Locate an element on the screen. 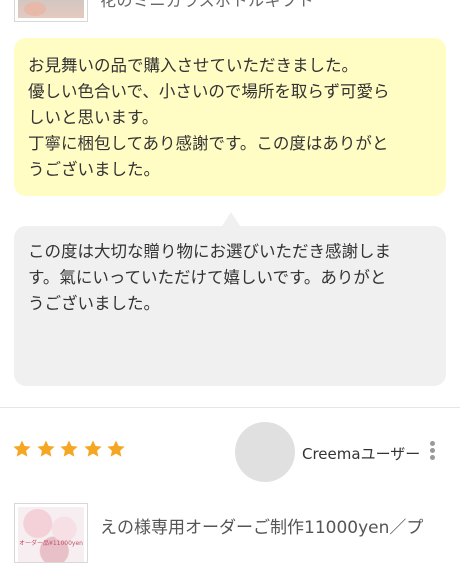  previous-product-title: 花のミニガラスボトルギフト is located at coordinates (207, 5).